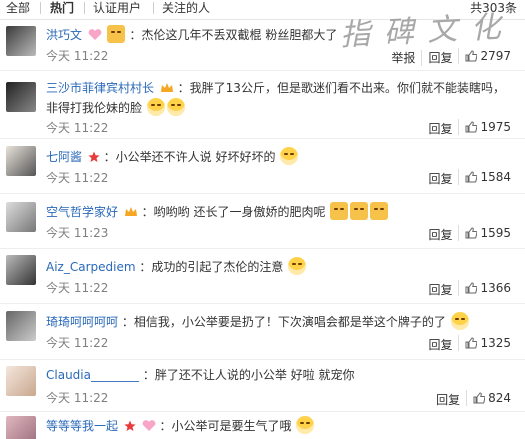  Describe the element at coordinates (94, 159) in the screenshot. I see `star-badge-icon` at that location.